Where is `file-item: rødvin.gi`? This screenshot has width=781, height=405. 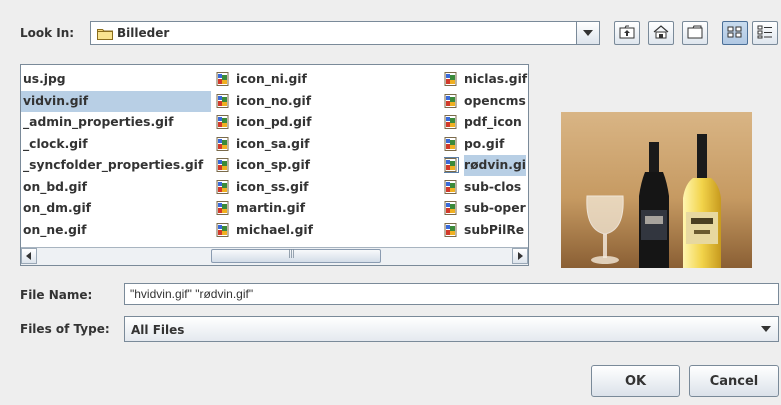
file-item: rødvin.gi is located at coordinates (486, 166).